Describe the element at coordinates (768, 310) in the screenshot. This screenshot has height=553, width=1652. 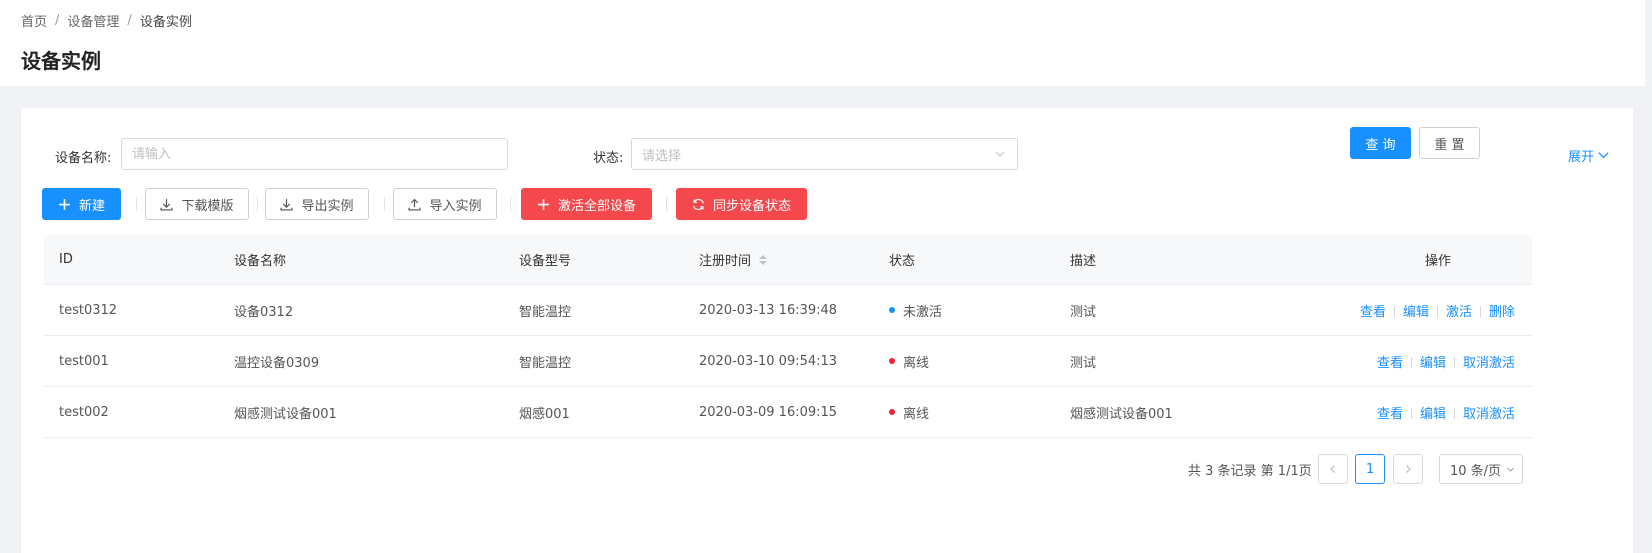
I see `cell-time: 2020-03-13 16:39:48` at that location.